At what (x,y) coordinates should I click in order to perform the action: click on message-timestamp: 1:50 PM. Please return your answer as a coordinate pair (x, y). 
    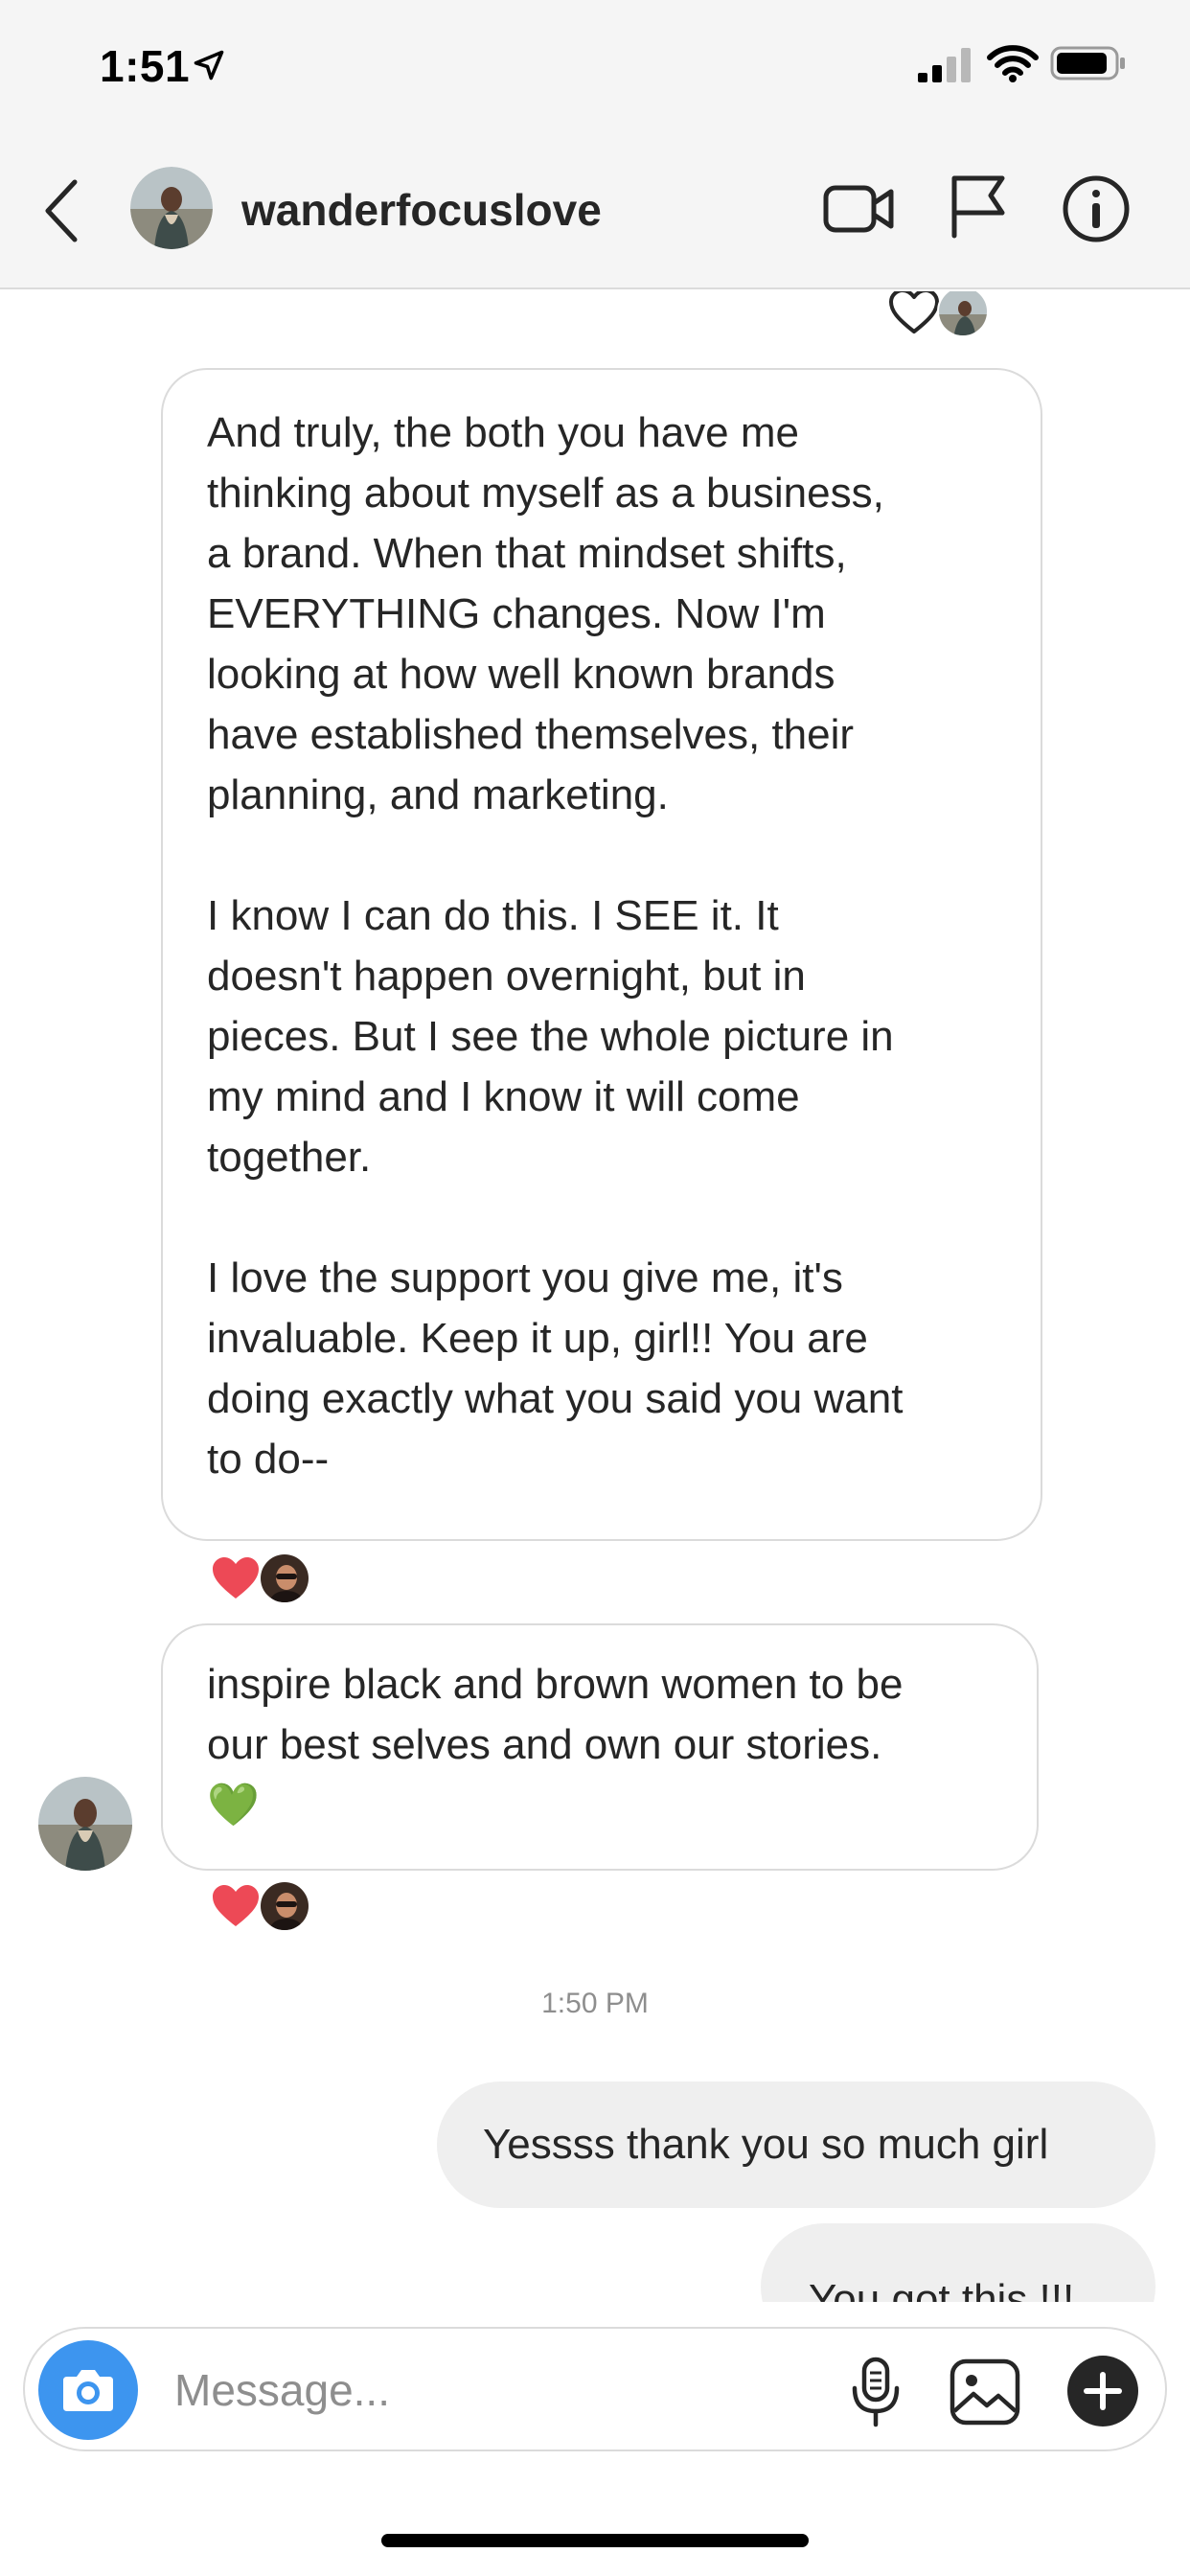
    Looking at the image, I should click on (595, 2004).